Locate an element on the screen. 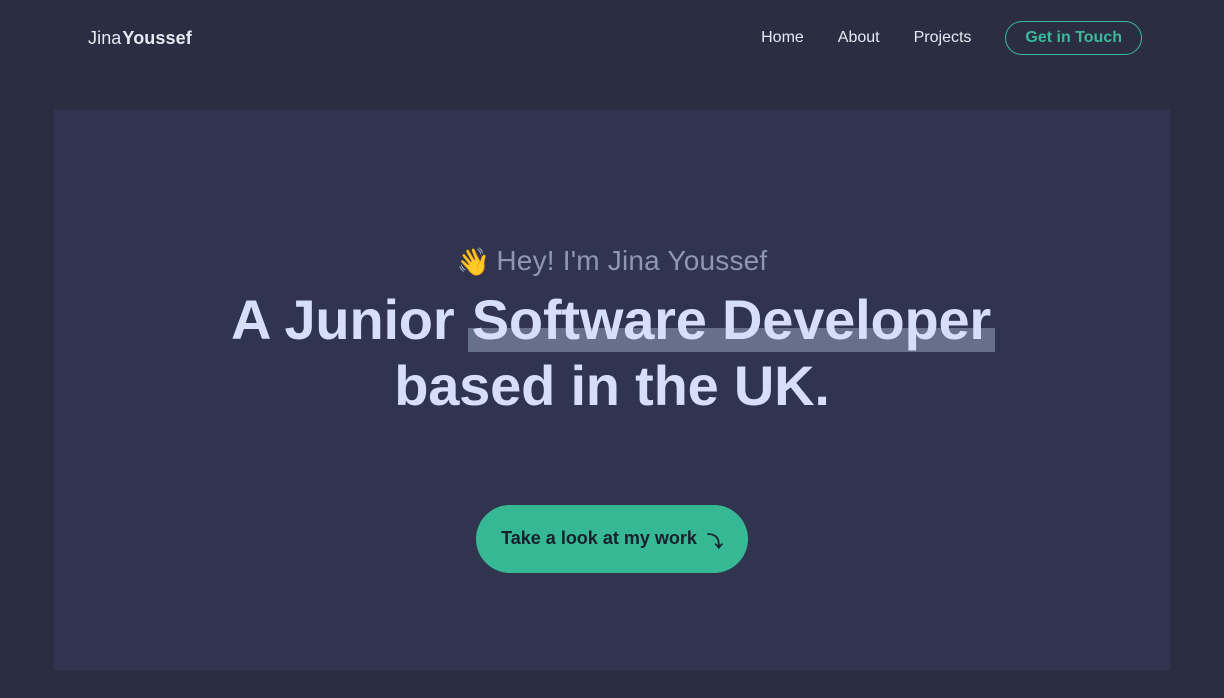 This screenshot has width=1224, height=698. main-nav: Home About Projects Get in Touch is located at coordinates (951, 38).